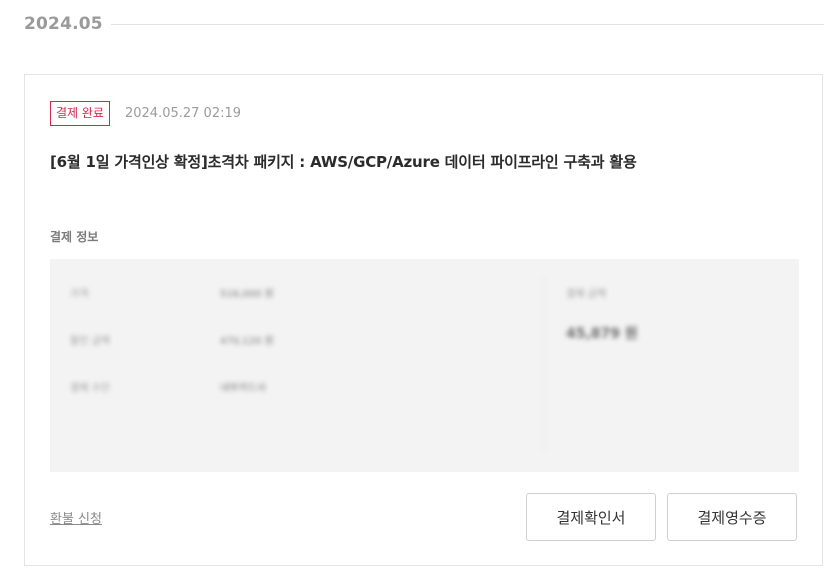  What do you see at coordinates (247, 294) in the screenshot?
I see `payment-row-value: 516,000 원` at bounding box center [247, 294].